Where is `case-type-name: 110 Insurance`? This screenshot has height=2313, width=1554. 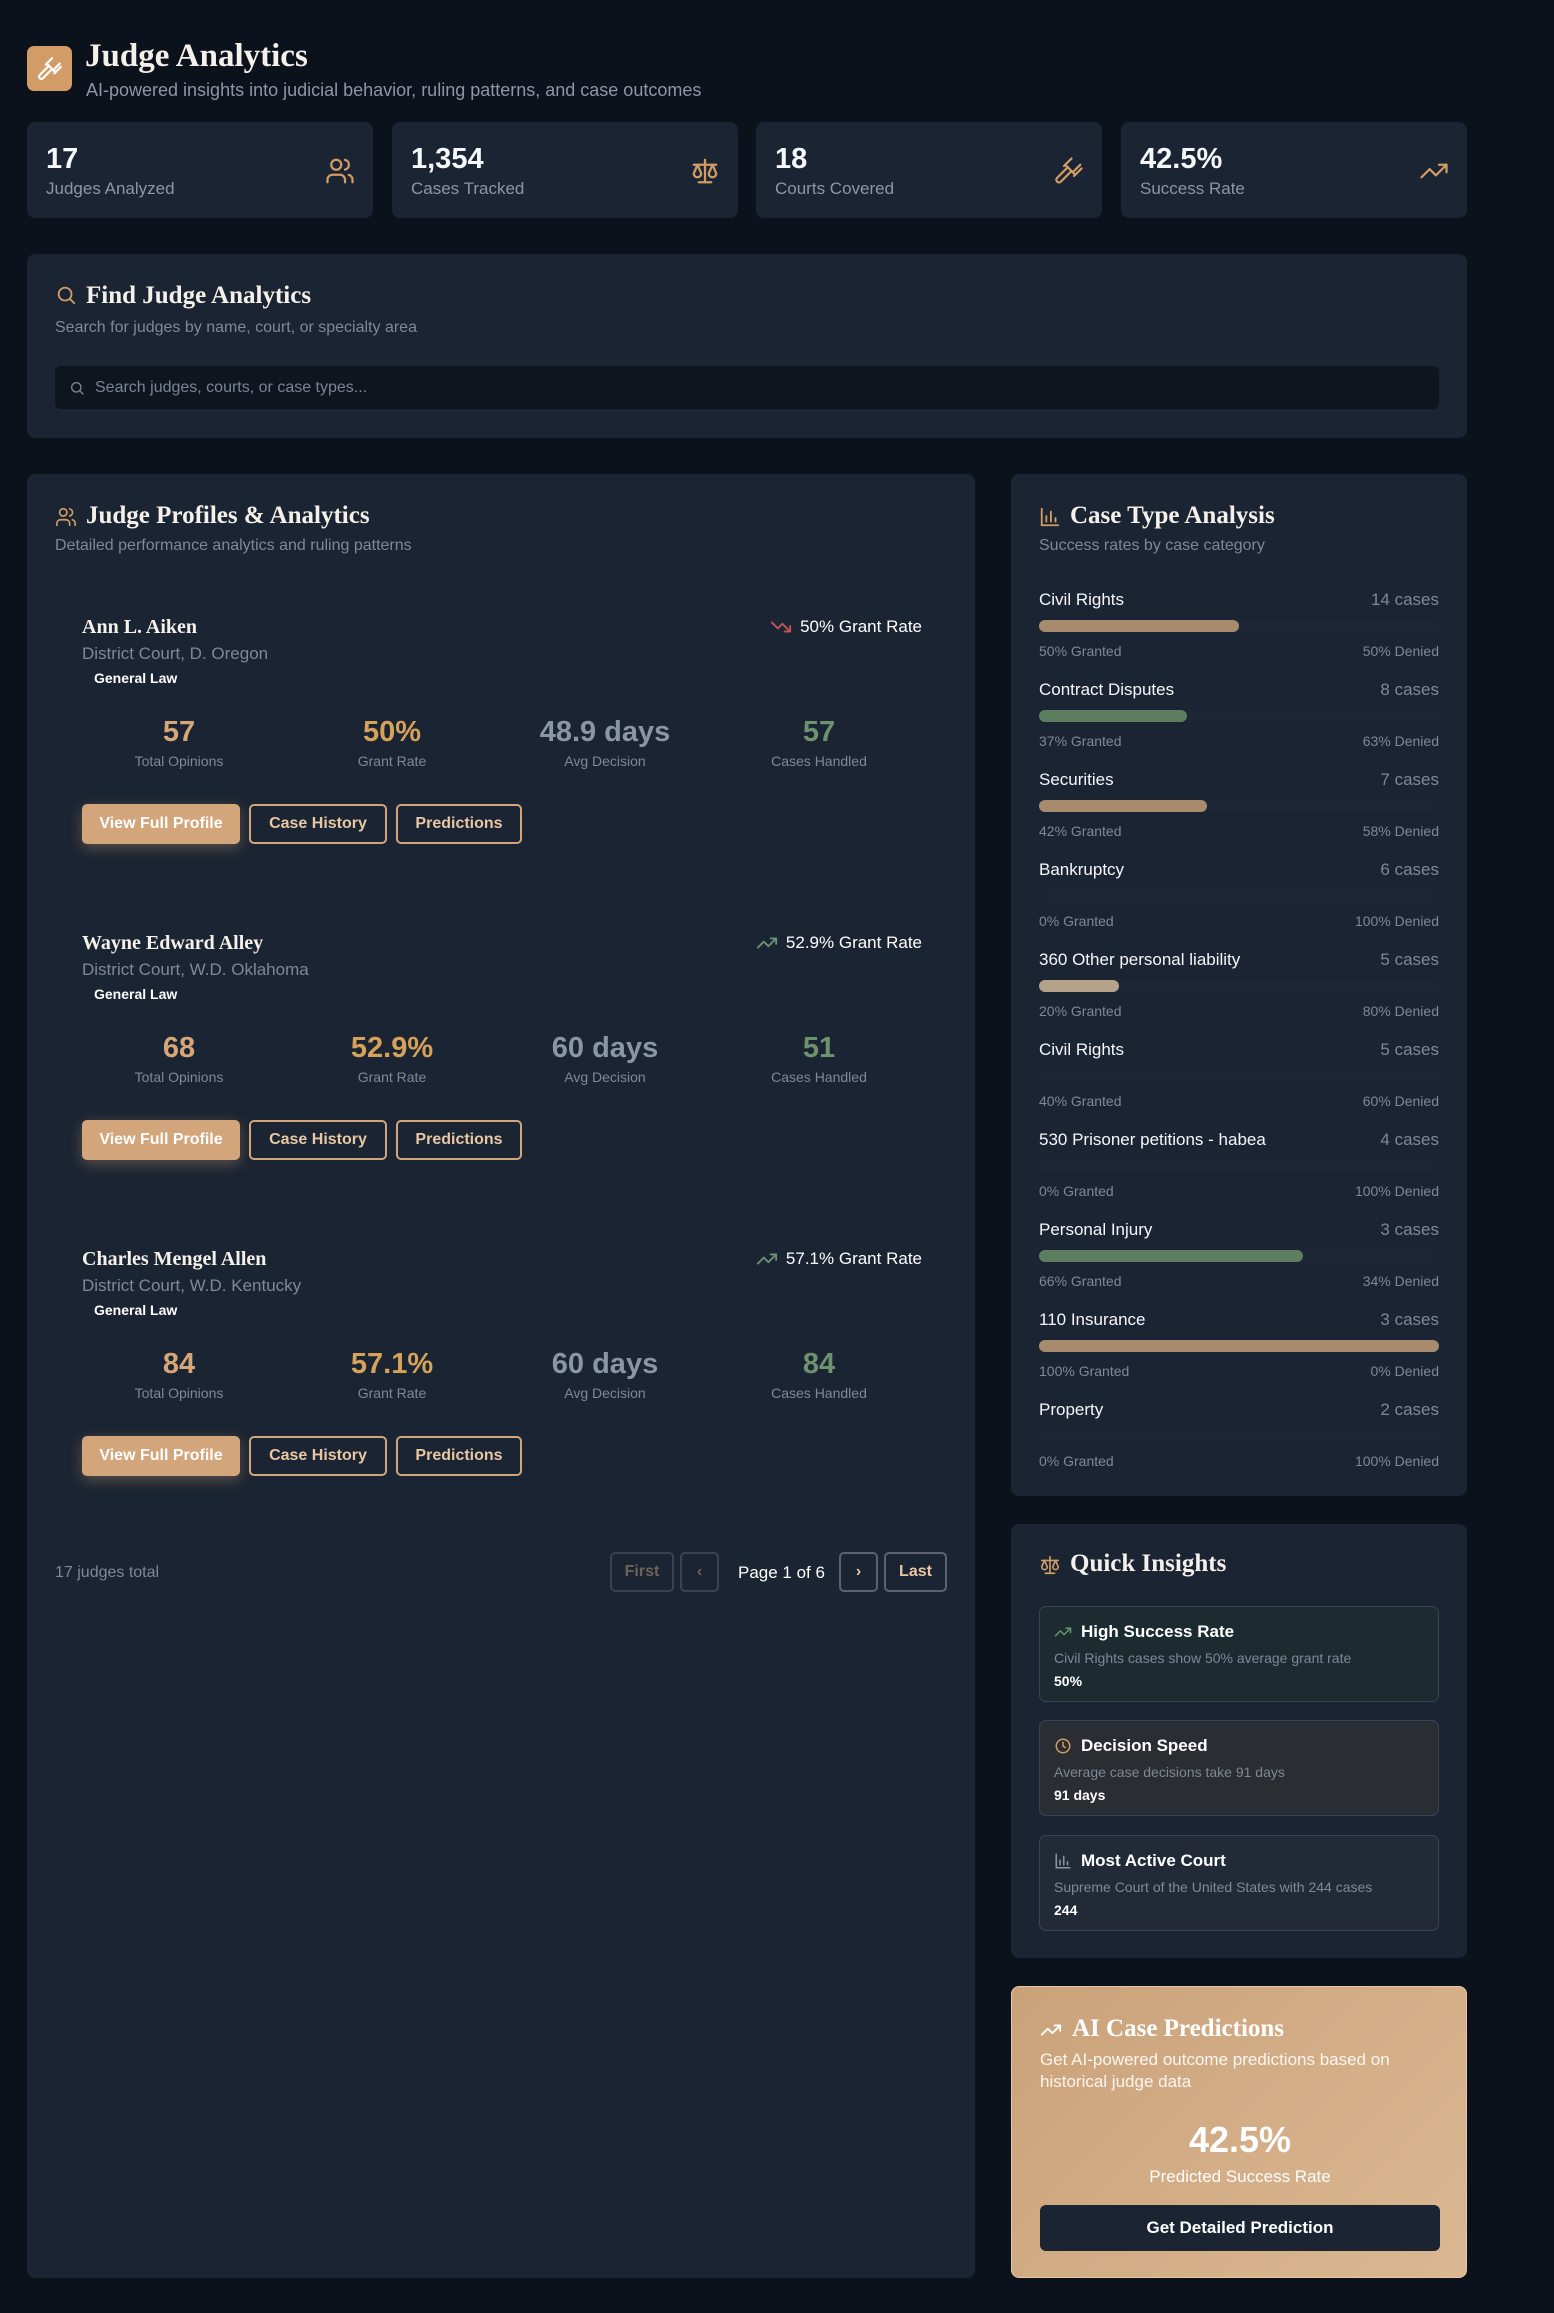 case-type-name: 110 Insurance is located at coordinates (1092, 1319).